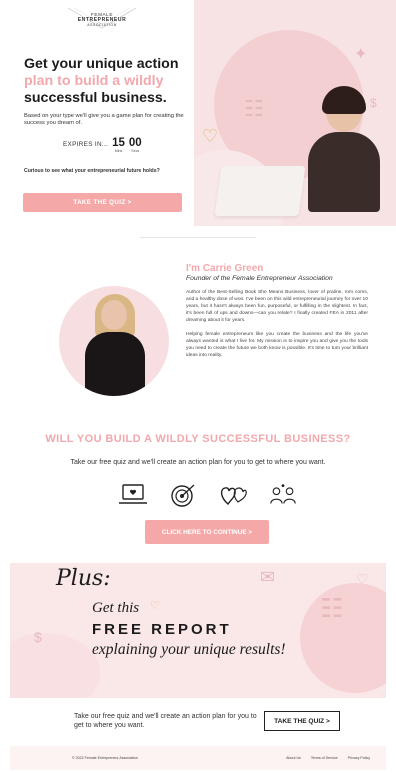 The height and width of the screenshot is (773, 396). Describe the element at coordinates (359, 758) in the screenshot. I see `footer-link-privacy: Privacy Policy` at that location.